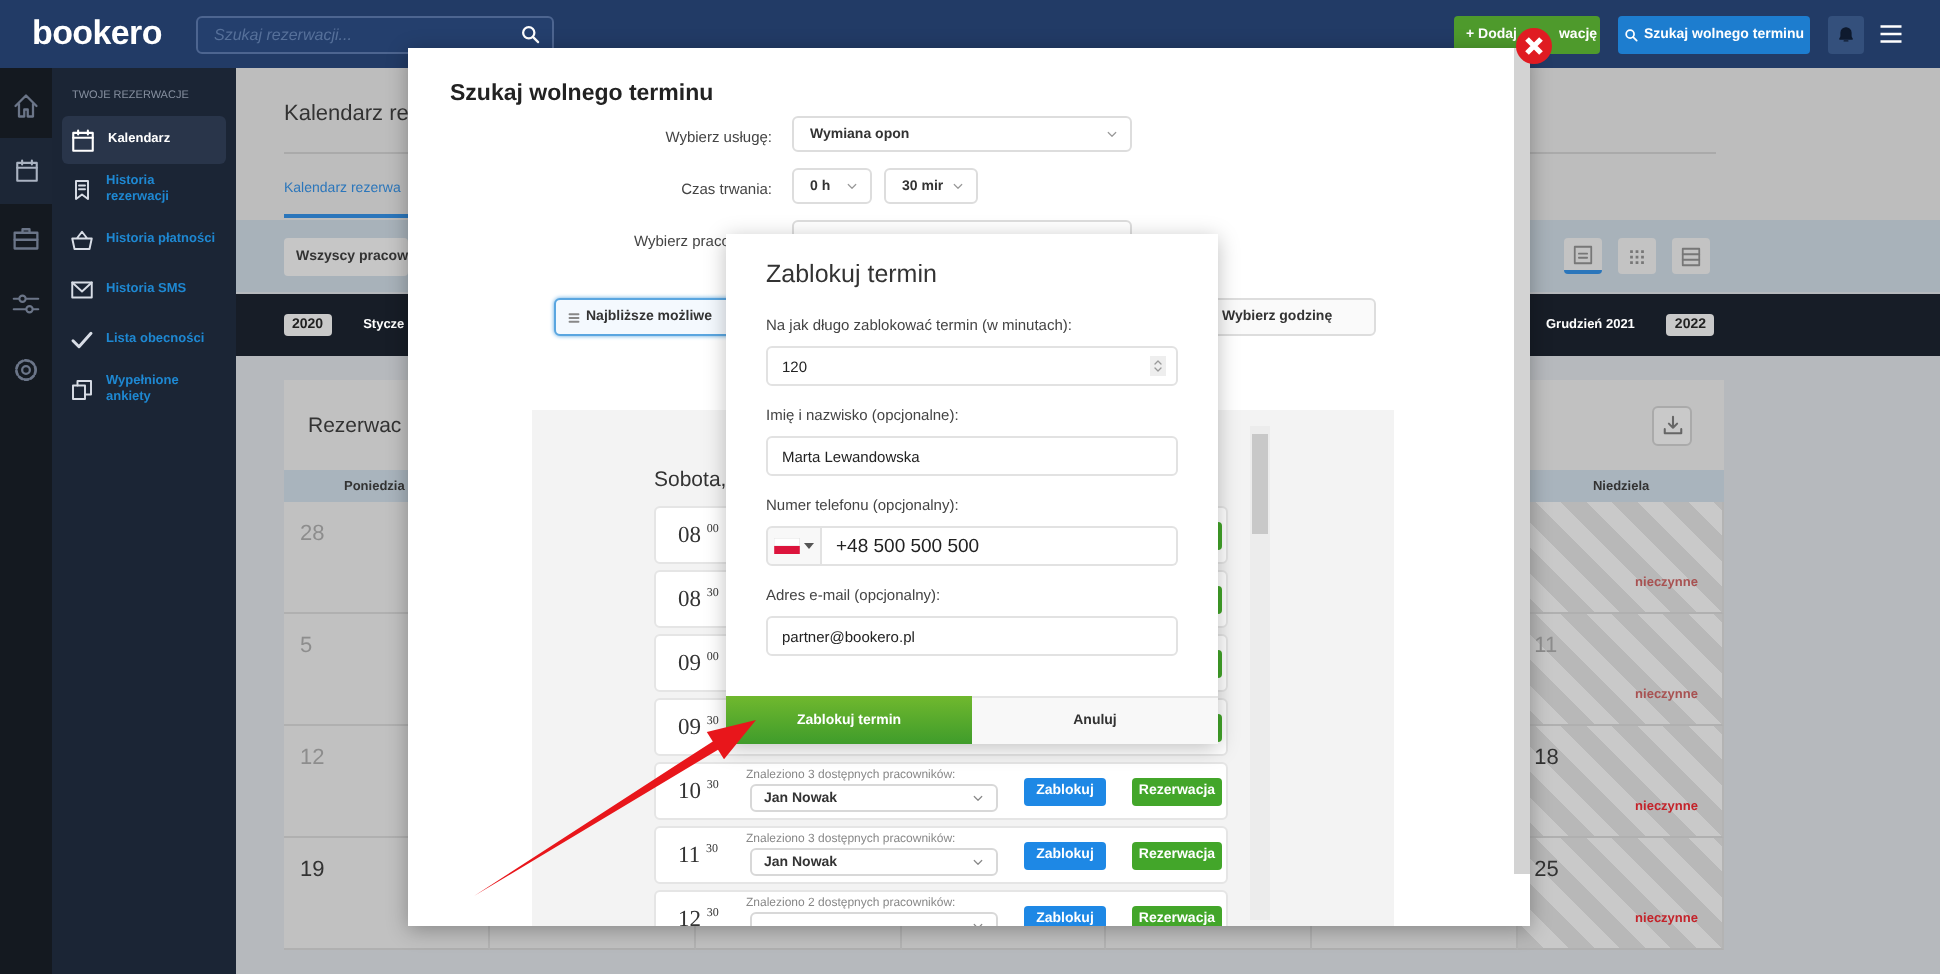 Image resolution: width=1940 pixels, height=974 pixels. I want to click on download-button, so click(1672, 425).